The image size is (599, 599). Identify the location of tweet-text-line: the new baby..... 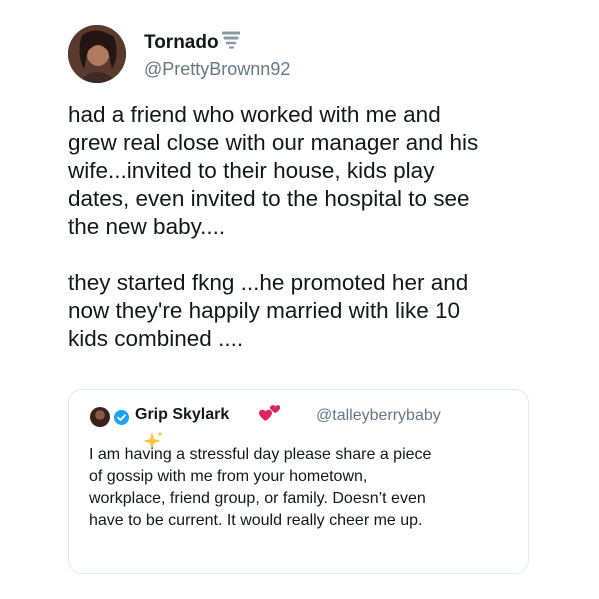
(147, 226).